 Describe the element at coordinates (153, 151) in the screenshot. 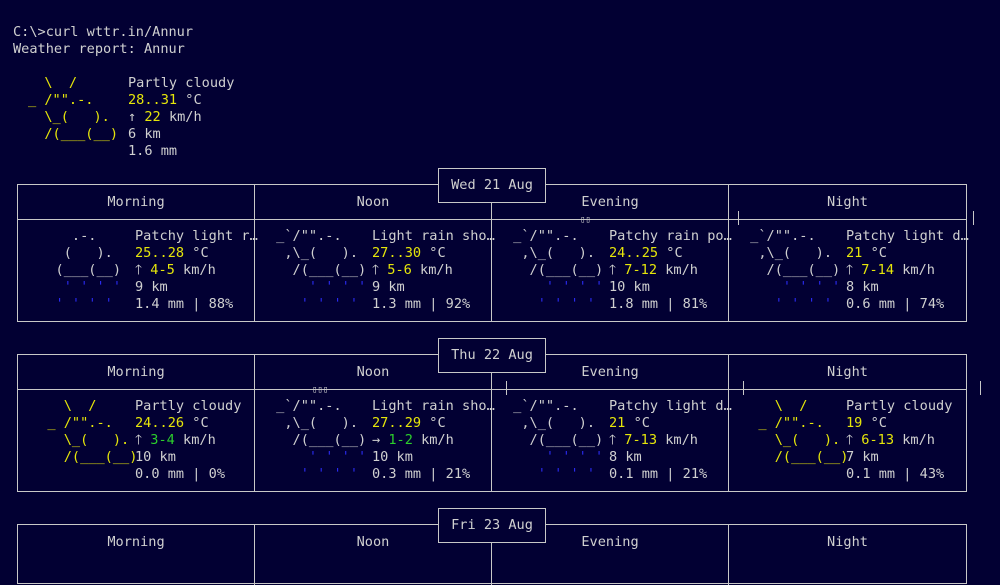

I see `current-precip: 1.6 mm` at that location.